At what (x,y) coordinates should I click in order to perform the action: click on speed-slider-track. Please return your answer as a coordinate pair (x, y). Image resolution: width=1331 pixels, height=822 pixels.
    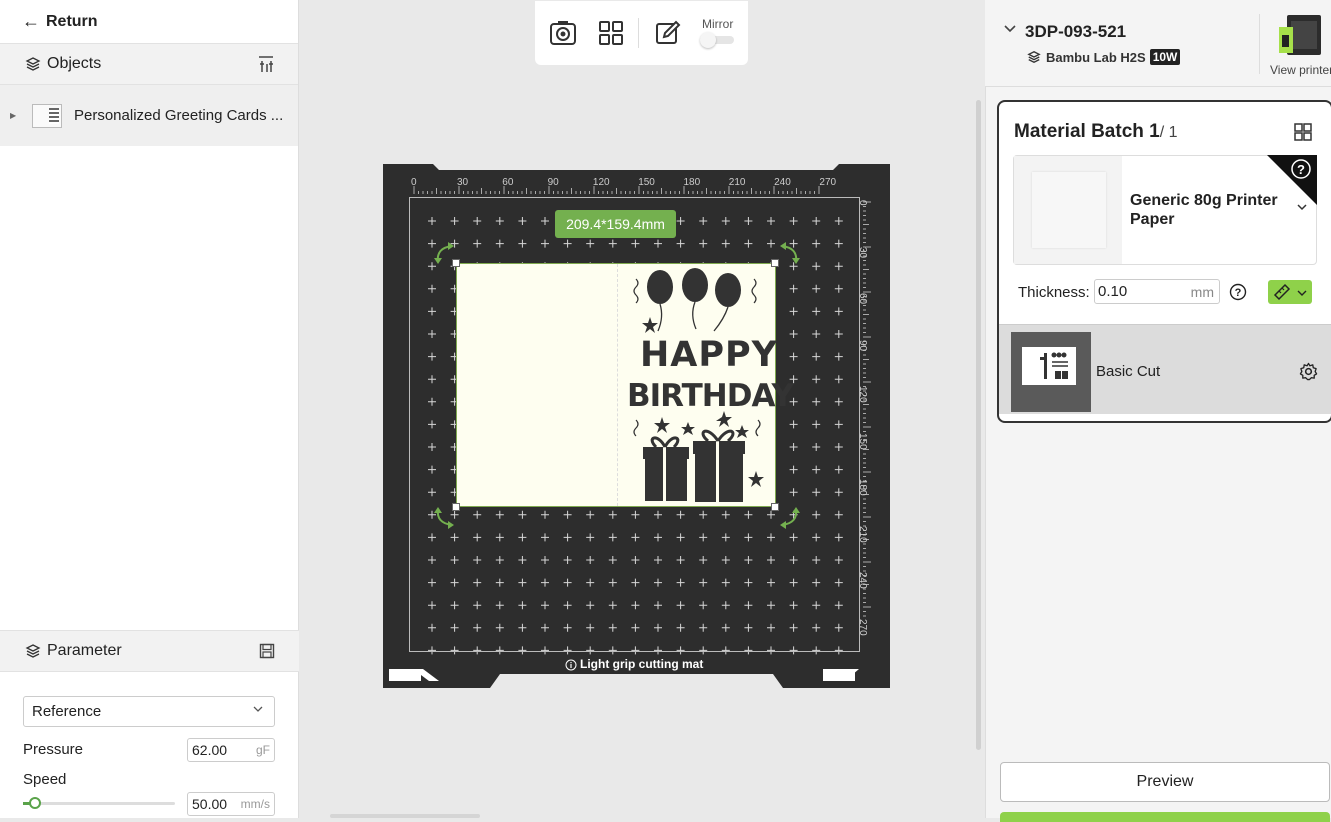
    Looking at the image, I should click on (99, 803).